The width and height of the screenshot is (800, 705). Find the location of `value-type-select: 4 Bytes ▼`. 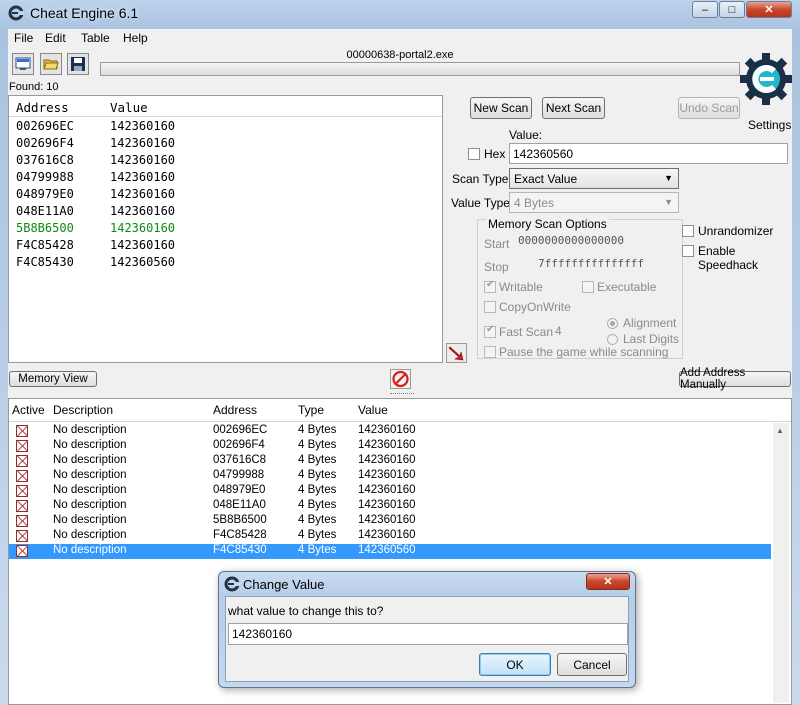

value-type-select: 4 Bytes ▼ is located at coordinates (594, 202).